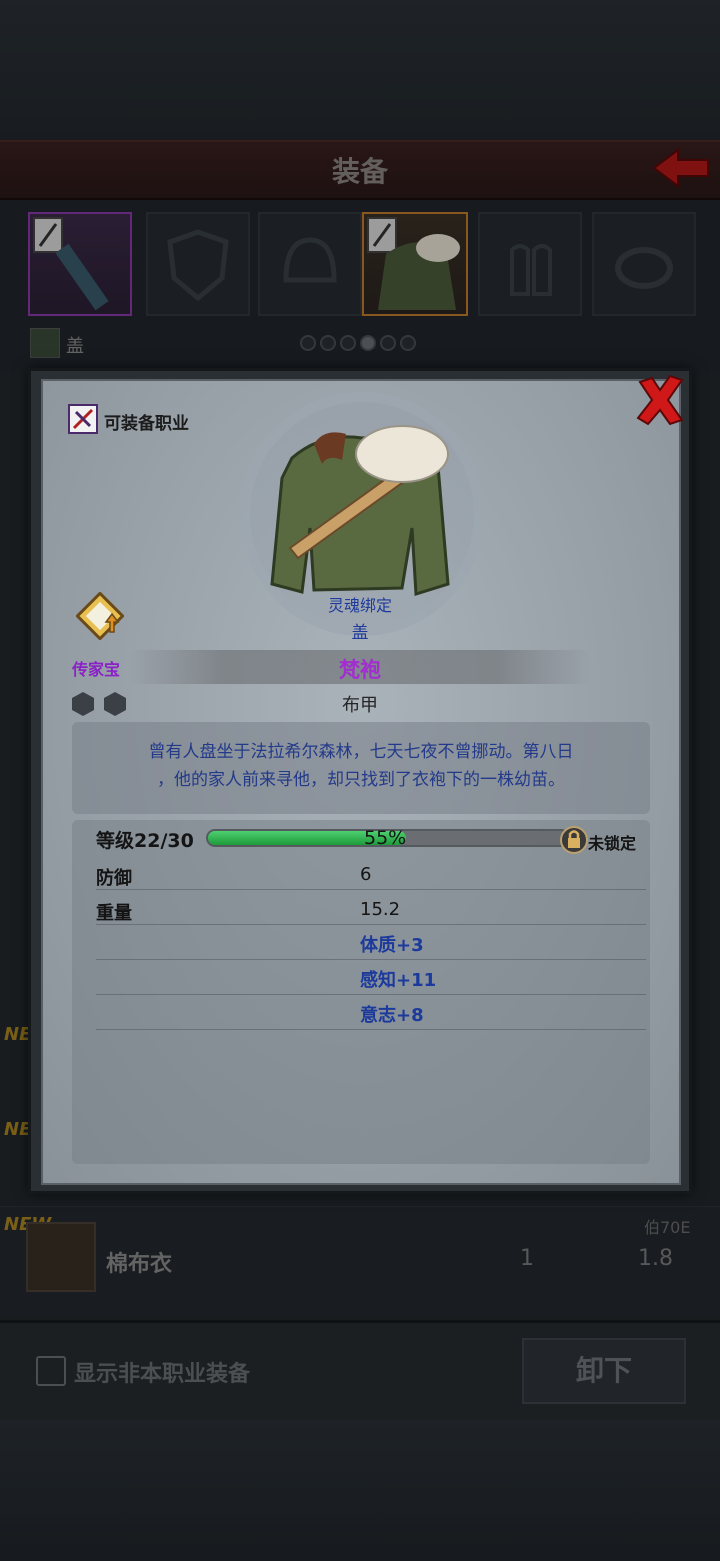  Describe the element at coordinates (100, 616) in the screenshot. I see `heirloom-icon` at that location.